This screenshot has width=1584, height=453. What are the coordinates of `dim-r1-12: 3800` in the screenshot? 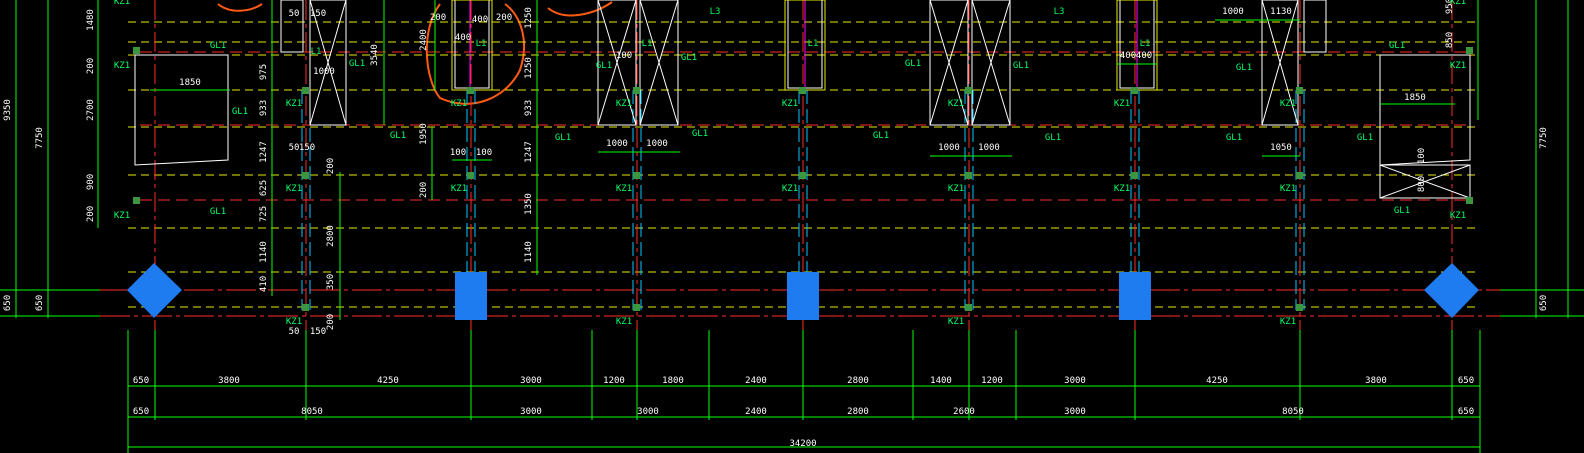 It's located at (1376, 381).